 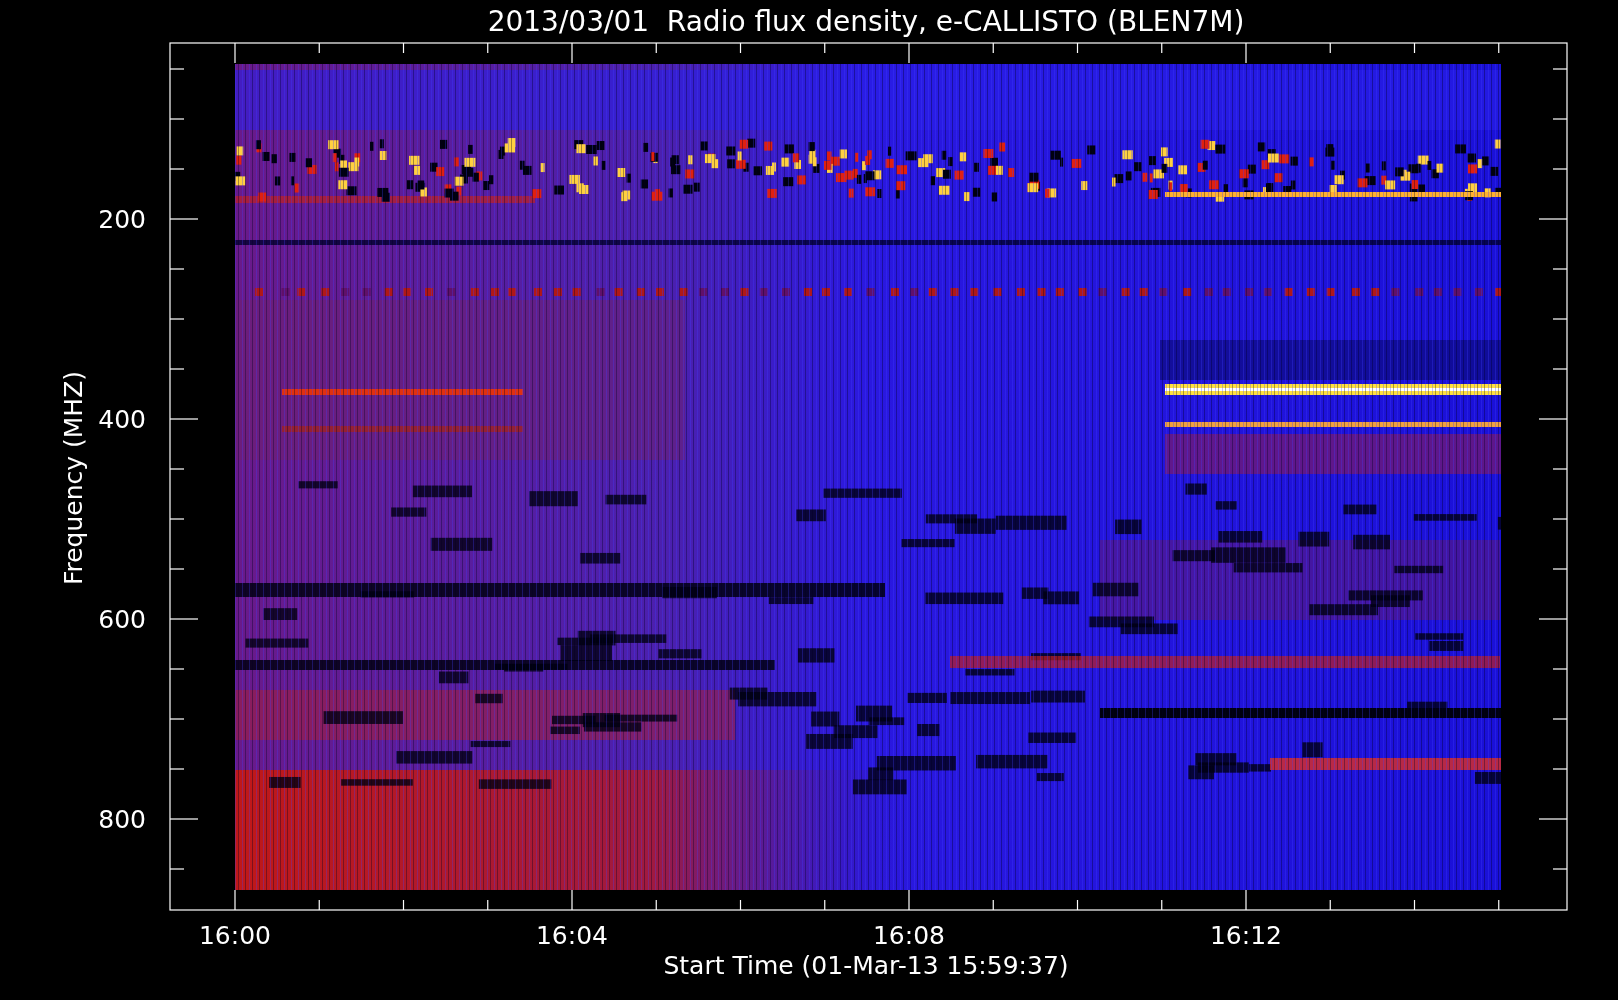 What do you see at coordinates (122, 419) in the screenshot?
I see `tick-label: 400` at bounding box center [122, 419].